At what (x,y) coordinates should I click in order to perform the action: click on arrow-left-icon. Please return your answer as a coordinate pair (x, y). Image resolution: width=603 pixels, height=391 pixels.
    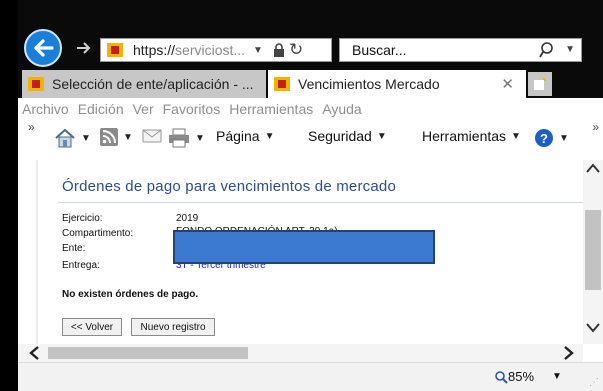
    Looking at the image, I should click on (44, 48).